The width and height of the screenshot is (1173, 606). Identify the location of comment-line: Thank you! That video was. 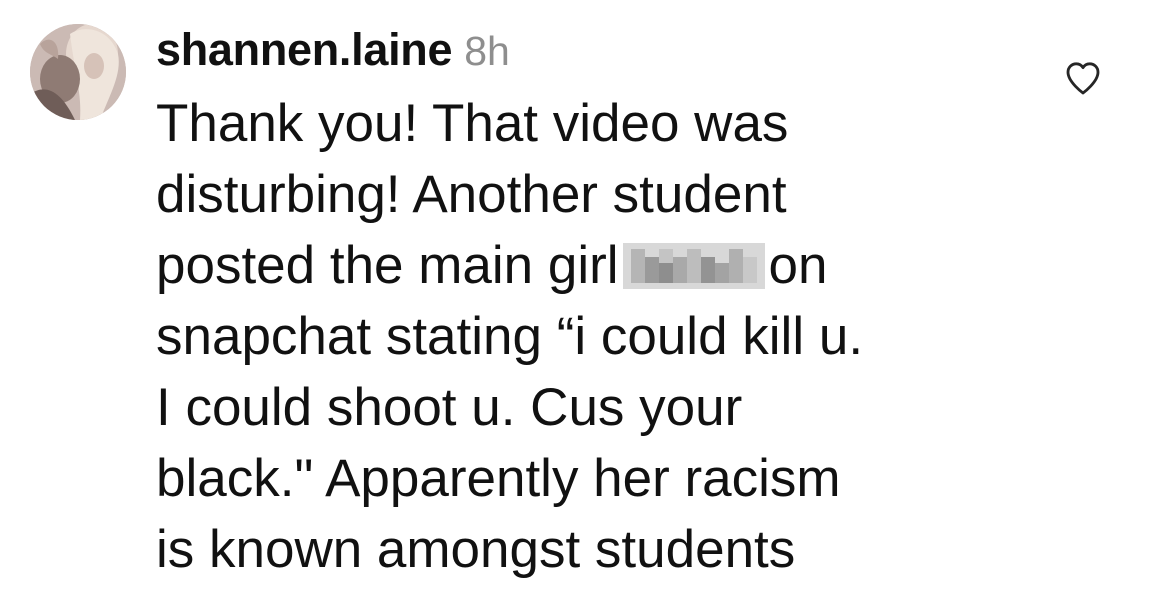
(472, 123).